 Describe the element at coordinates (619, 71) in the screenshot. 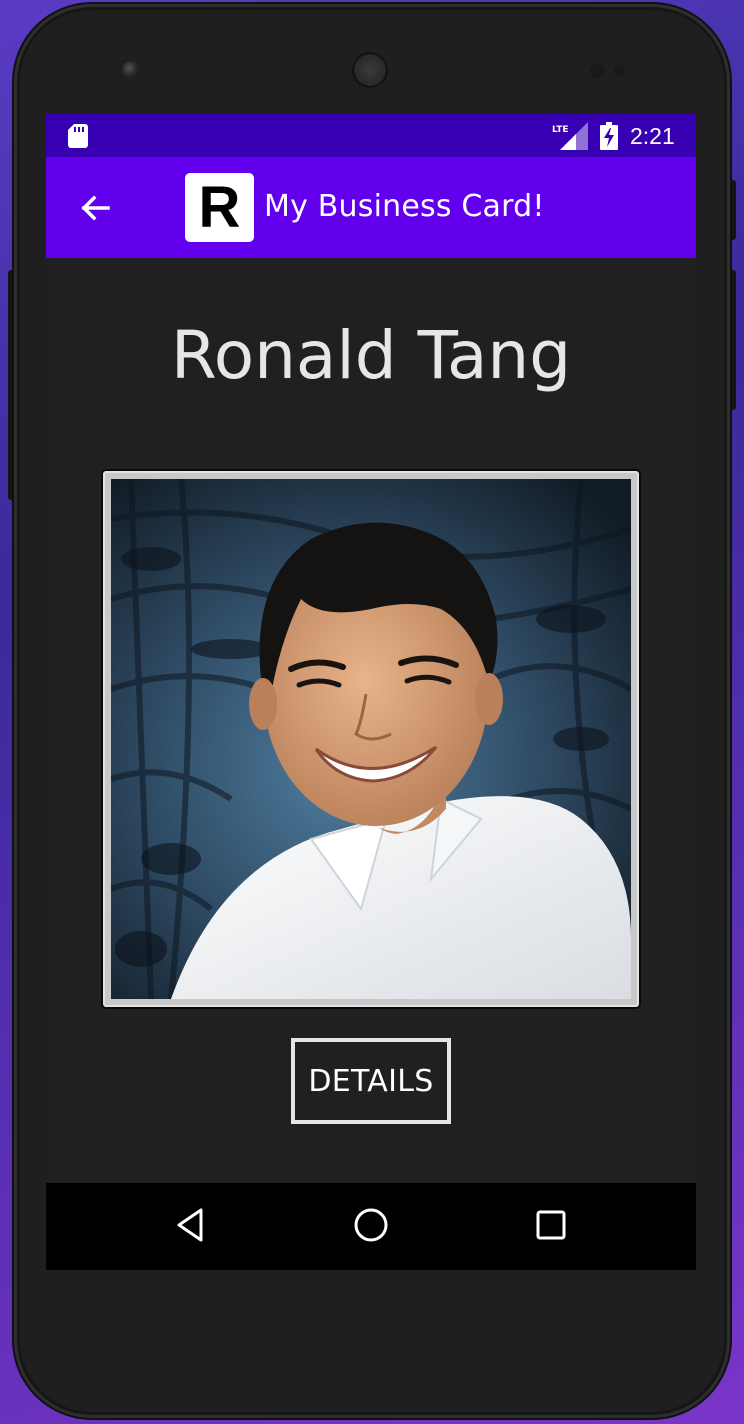

I see `light-sensor` at that location.